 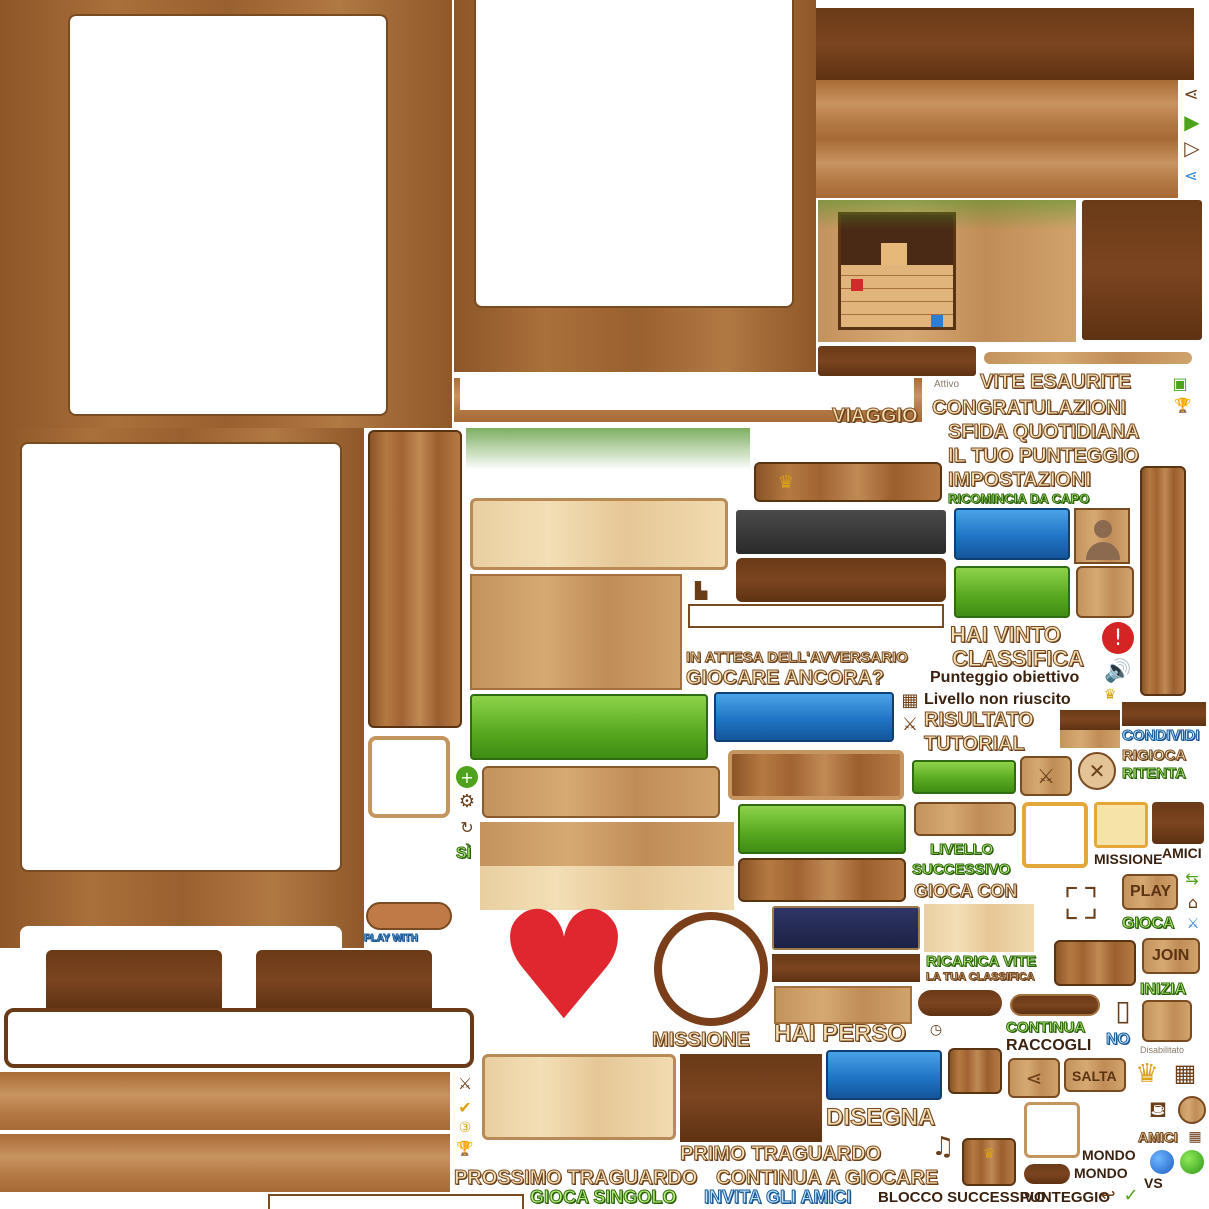 I want to click on green-small-button, so click(x=964, y=777).